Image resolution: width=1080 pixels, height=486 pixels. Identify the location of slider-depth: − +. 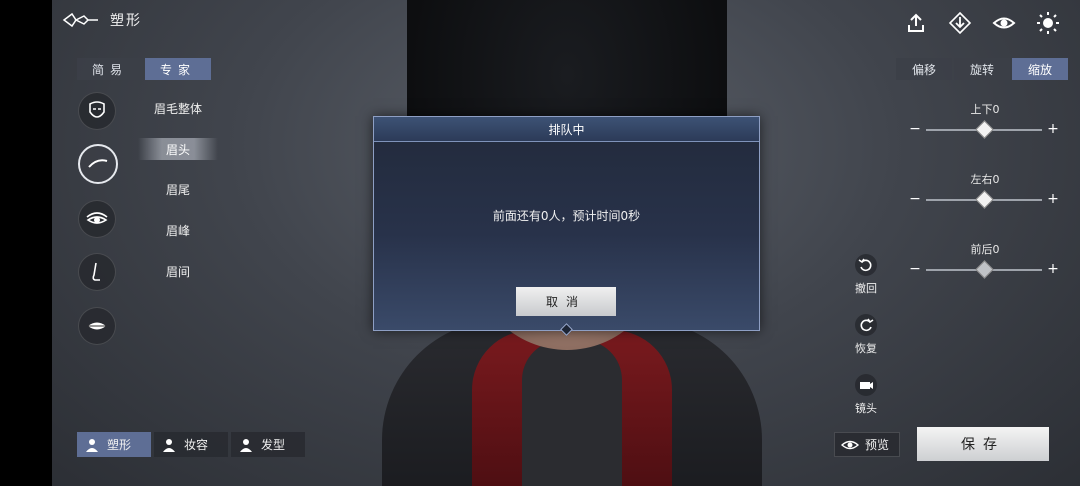
(984, 269).